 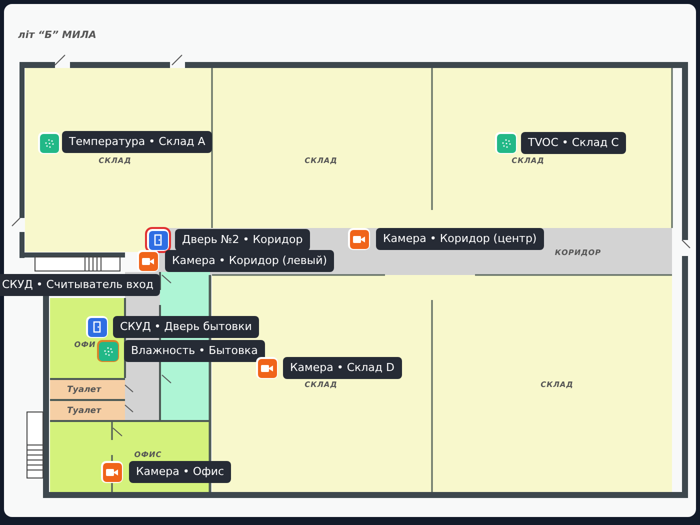 What do you see at coordinates (194, 351) in the screenshot?
I see `device-label: Влажность • Бытовка` at bounding box center [194, 351].